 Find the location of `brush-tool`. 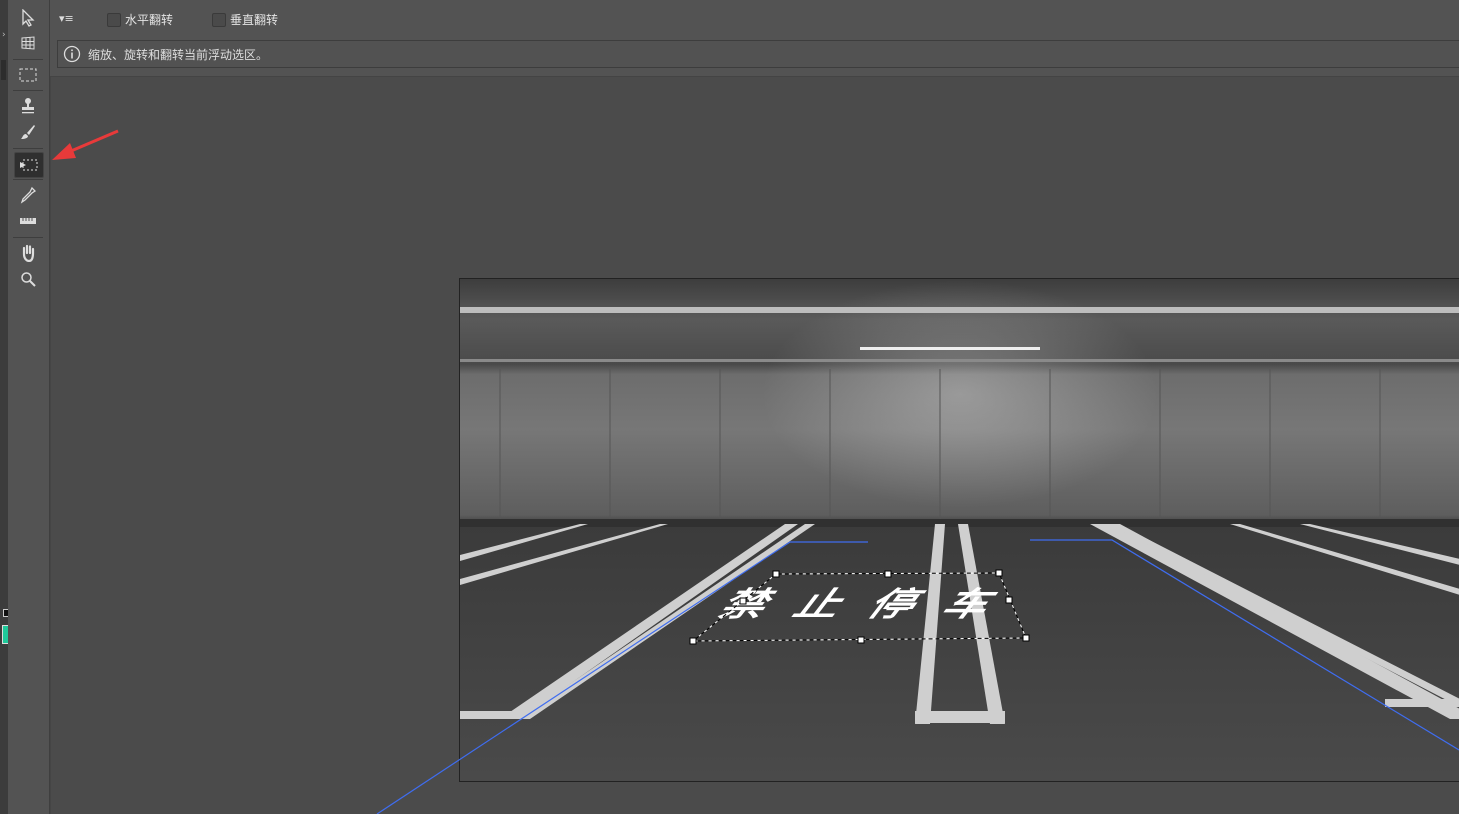

brush-tool is located at coordinates (28, 132).